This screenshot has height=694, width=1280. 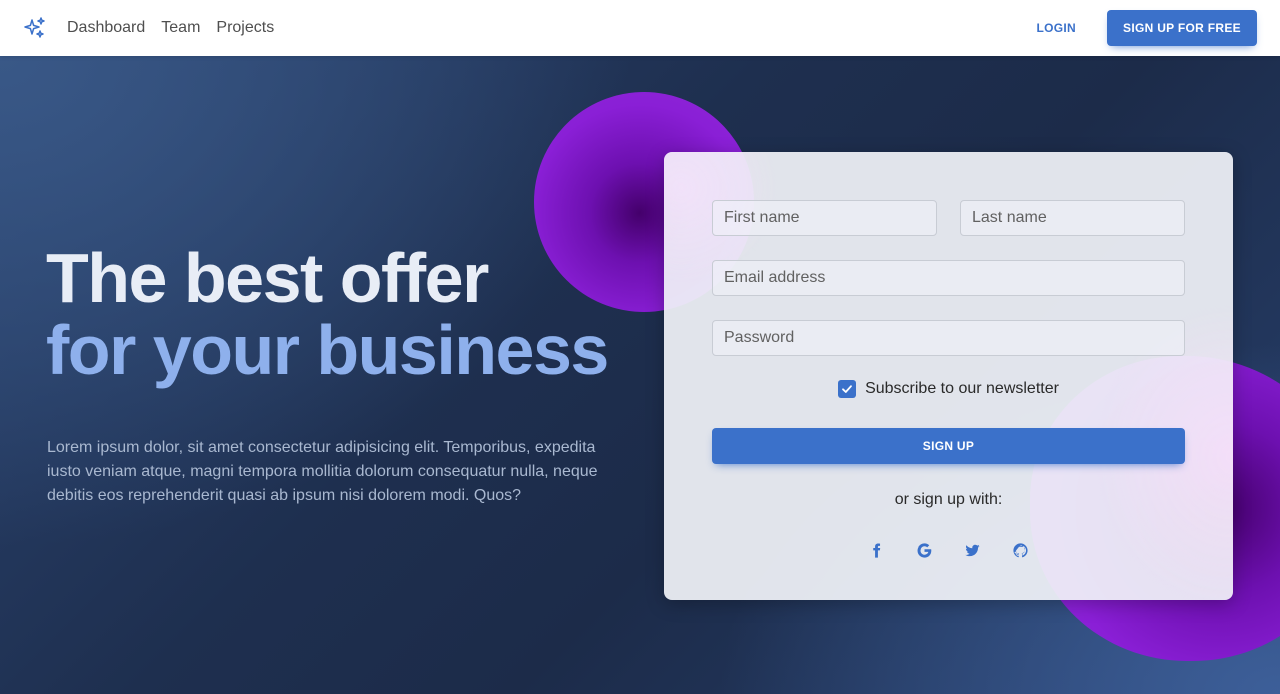 What do you see at coordinates (948, 338) in the screenshot?
I see `password-input` at bounding box center [948, 338].